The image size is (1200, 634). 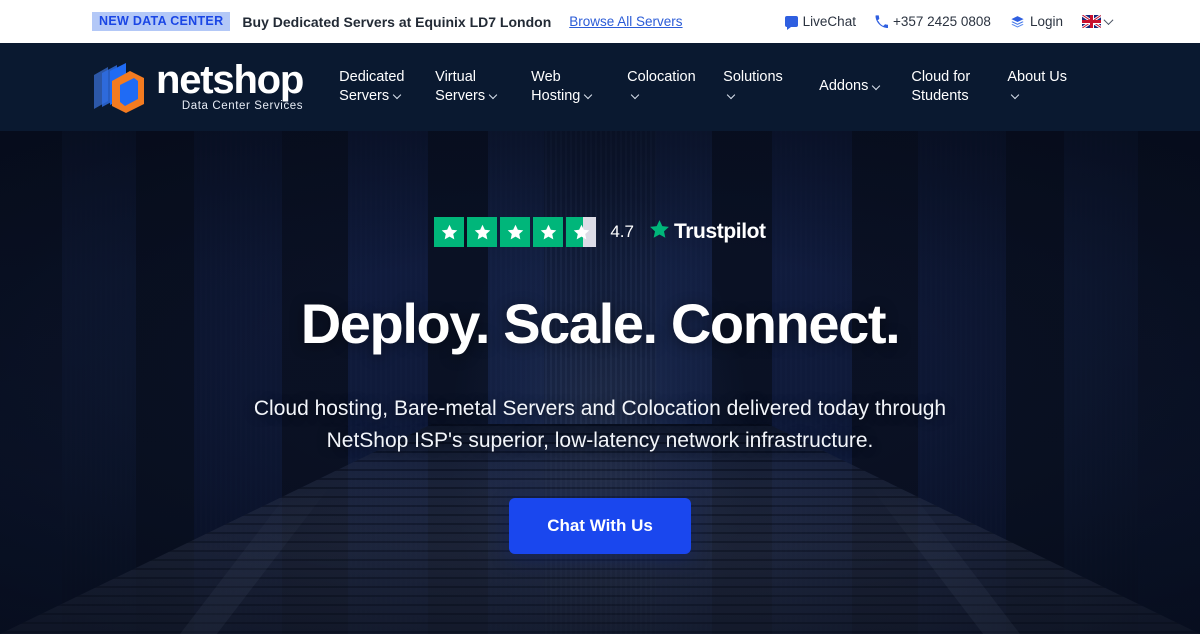 What do you see at coordinates (661, 76) in the screenshot?
I see `nav-label: Colocation` at bounding box center [661, 76].